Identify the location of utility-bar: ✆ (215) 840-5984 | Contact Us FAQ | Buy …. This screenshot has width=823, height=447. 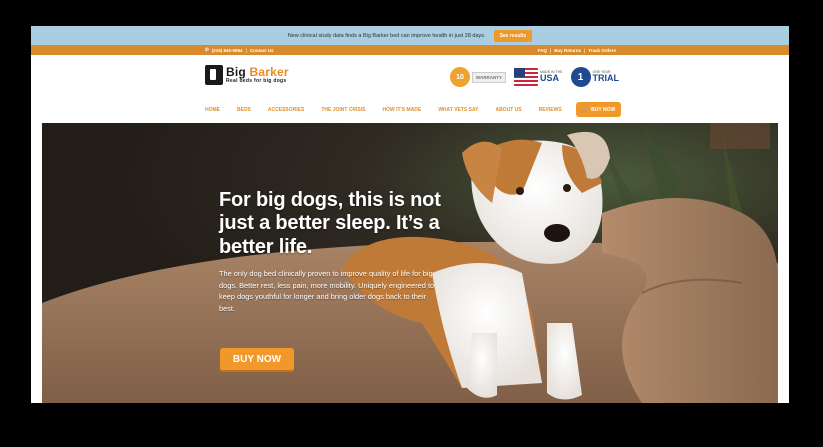
(410, 50).